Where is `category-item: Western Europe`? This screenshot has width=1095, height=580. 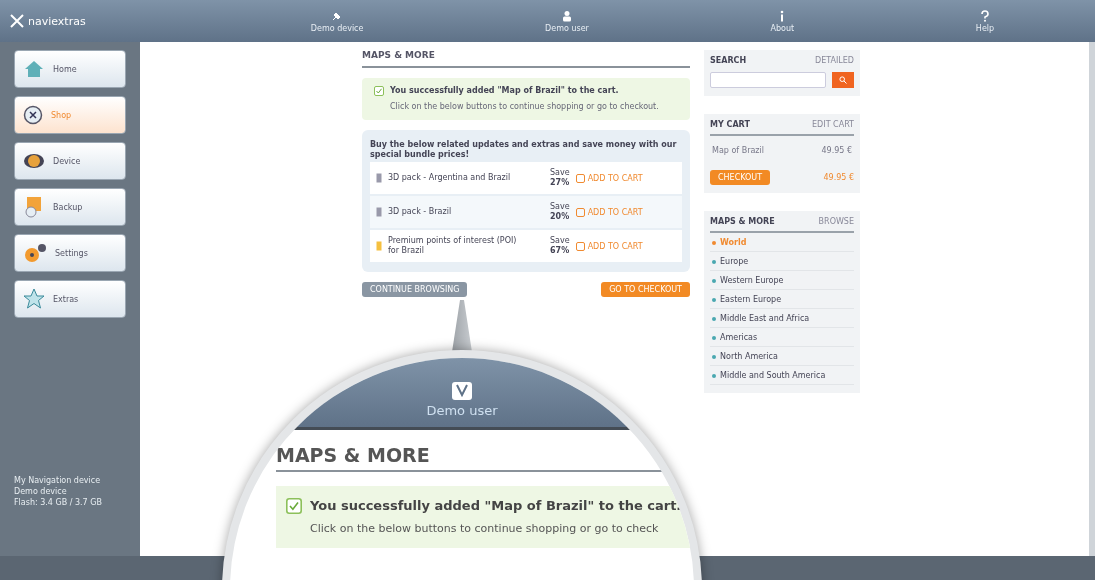 category-item: Western Europe is located at coordinates (782, 281).